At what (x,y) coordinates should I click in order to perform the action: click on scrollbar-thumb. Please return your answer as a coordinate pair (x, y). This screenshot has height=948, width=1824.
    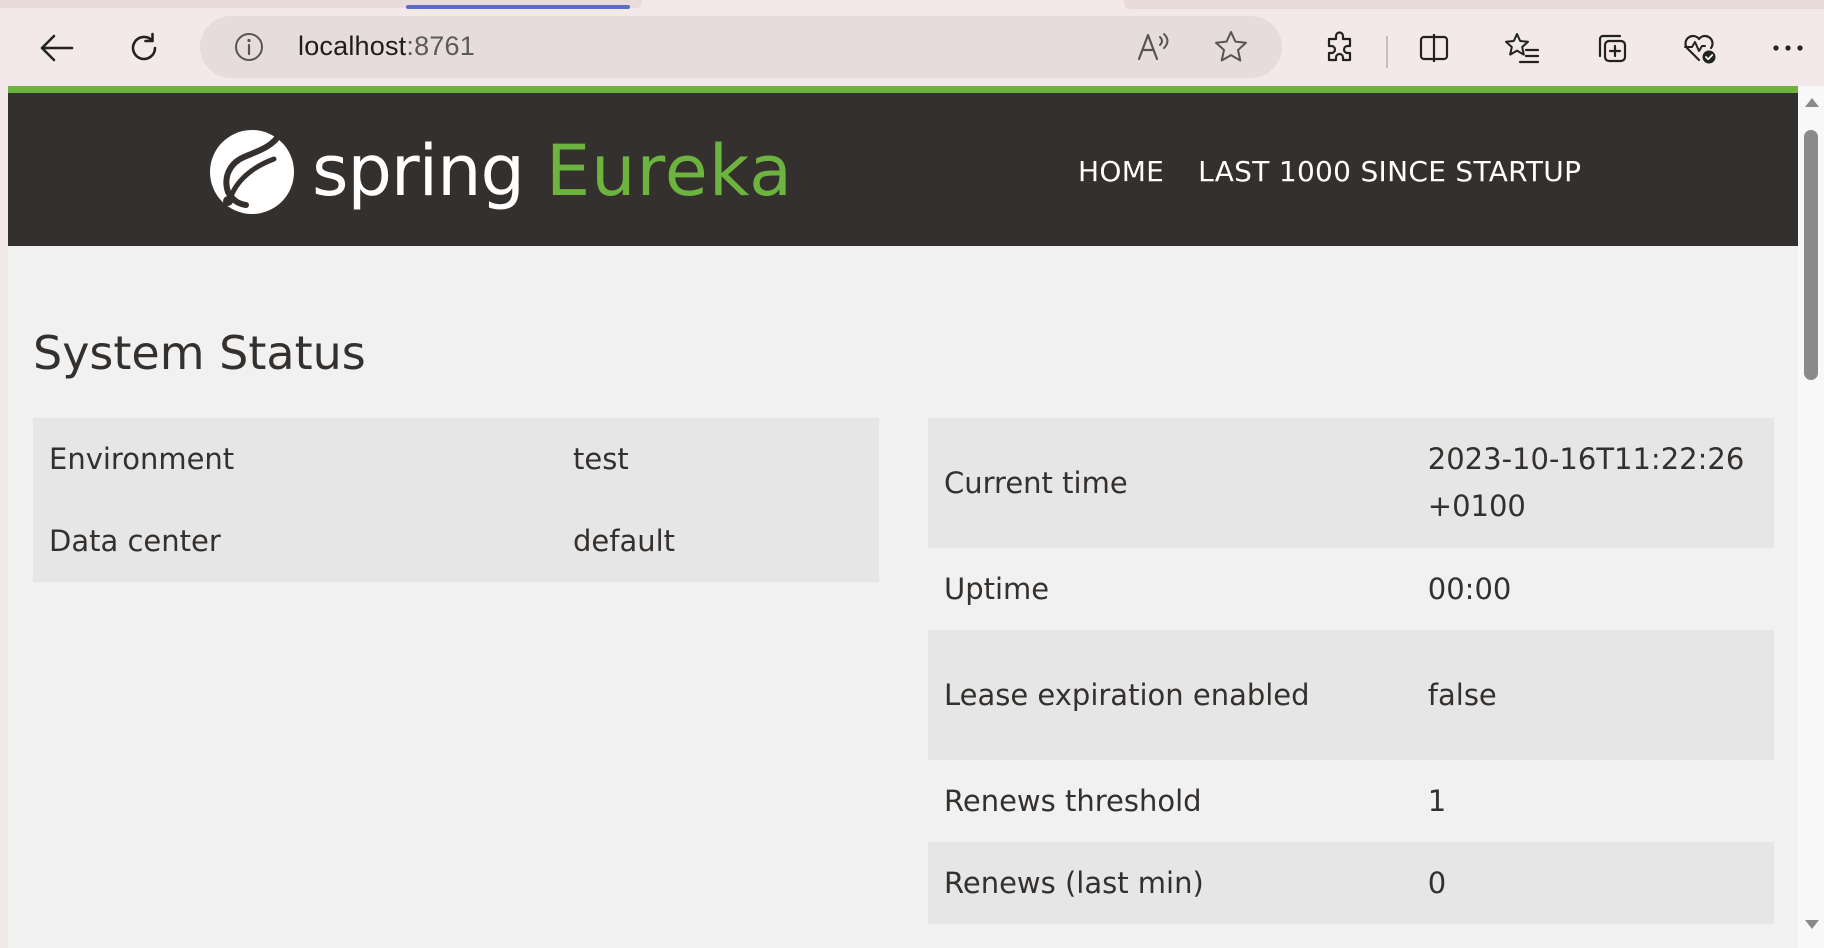
    Looking at the image, I should click on (1811, 255).